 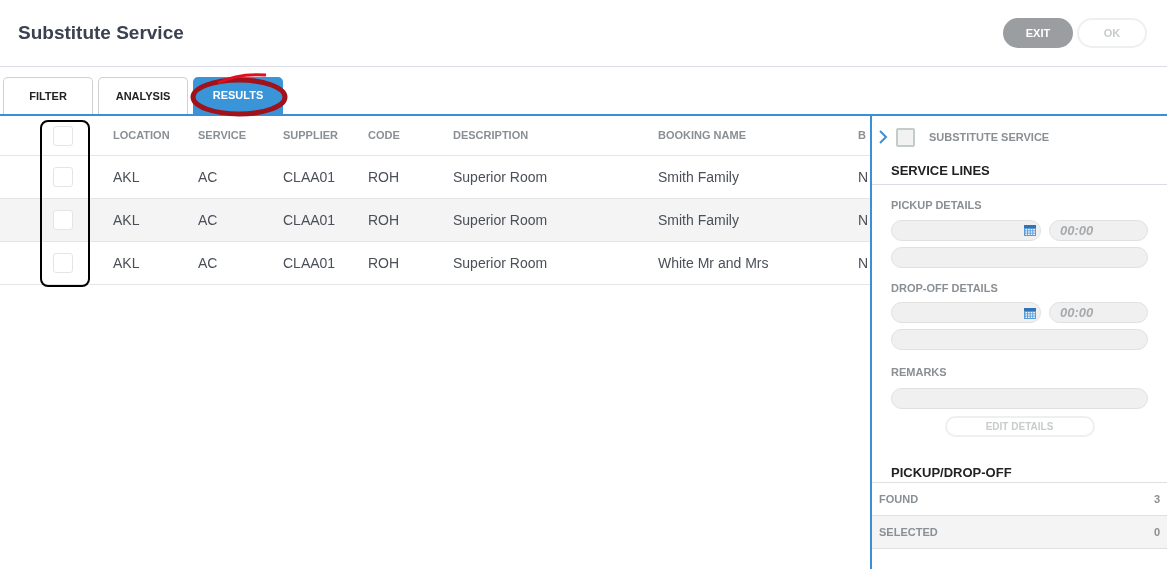 I want to click on tab: ANALYSIS, so click(x=143, y=95).